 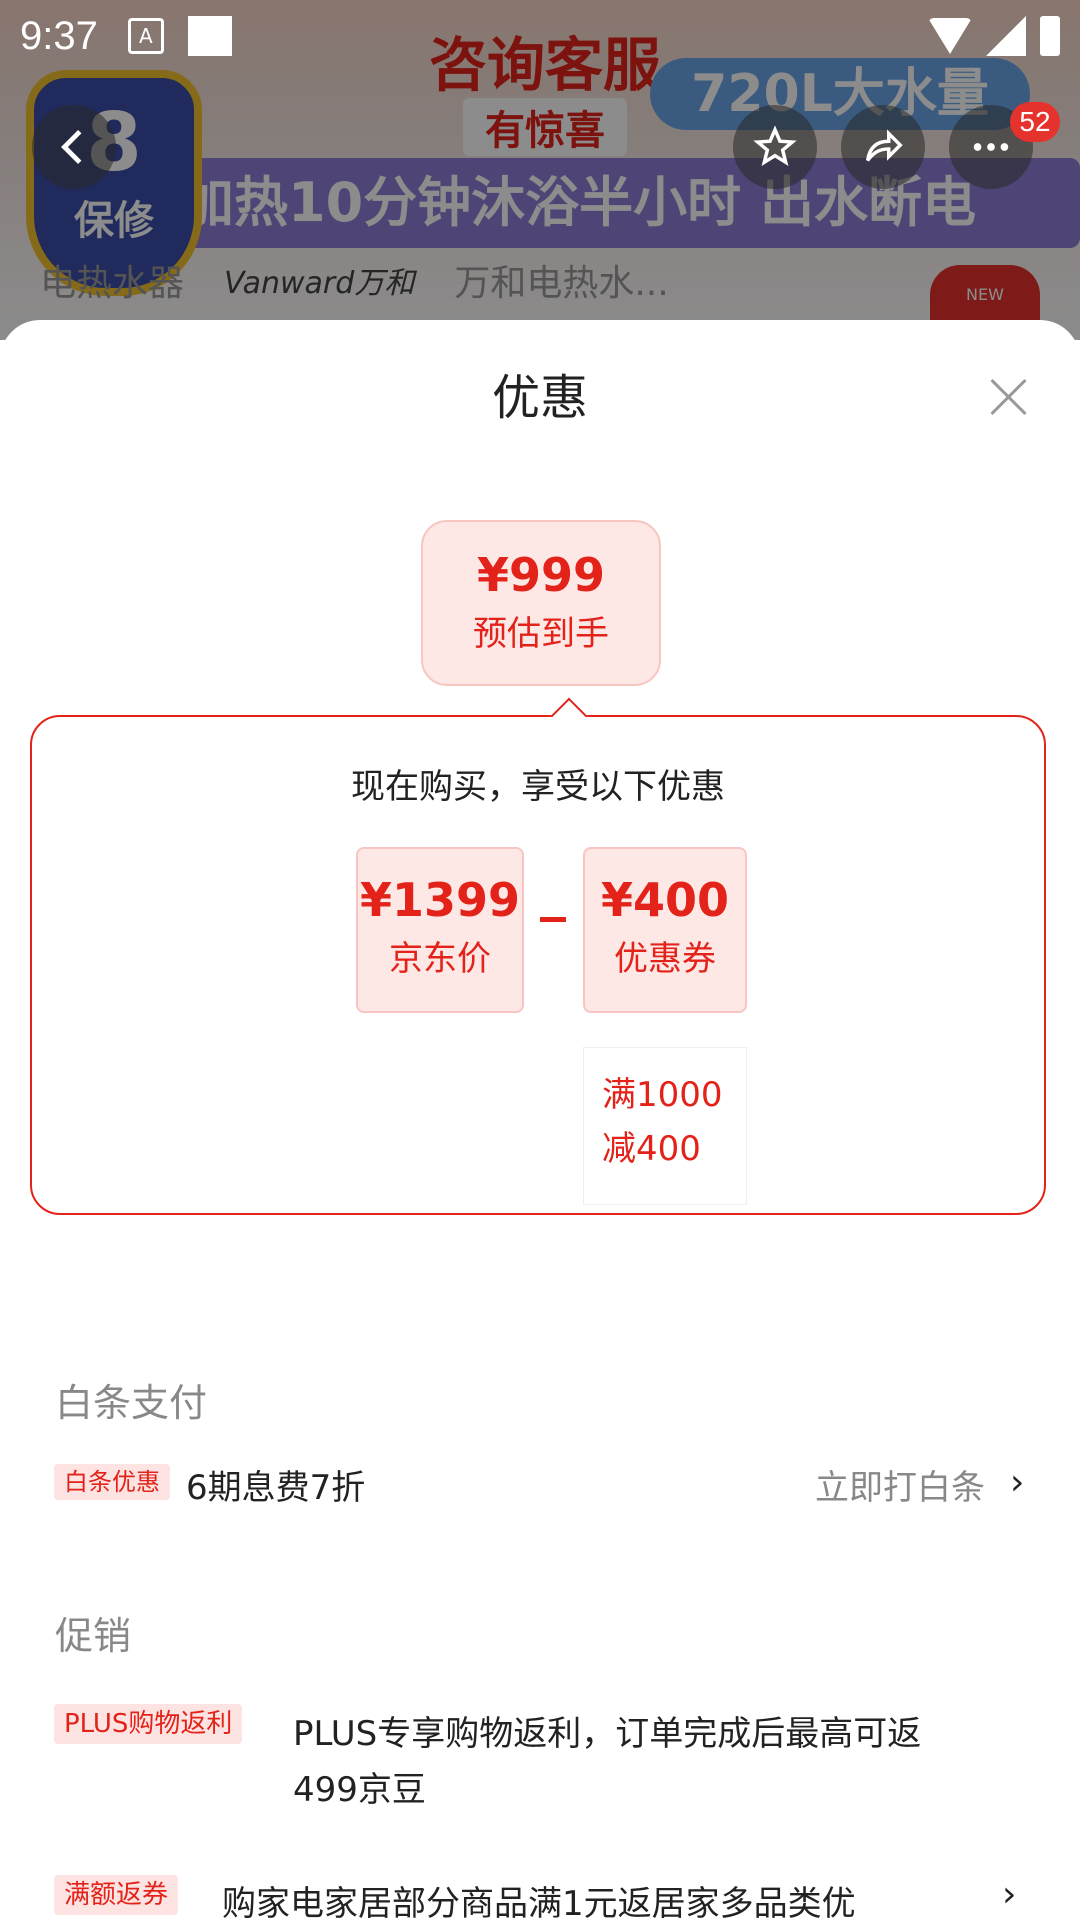 What do you see at coordinates (148, 1724) in the screenshot?
I see `plus-rebate-tag: PLUS购物返利` at bounding box center [148, 1724].